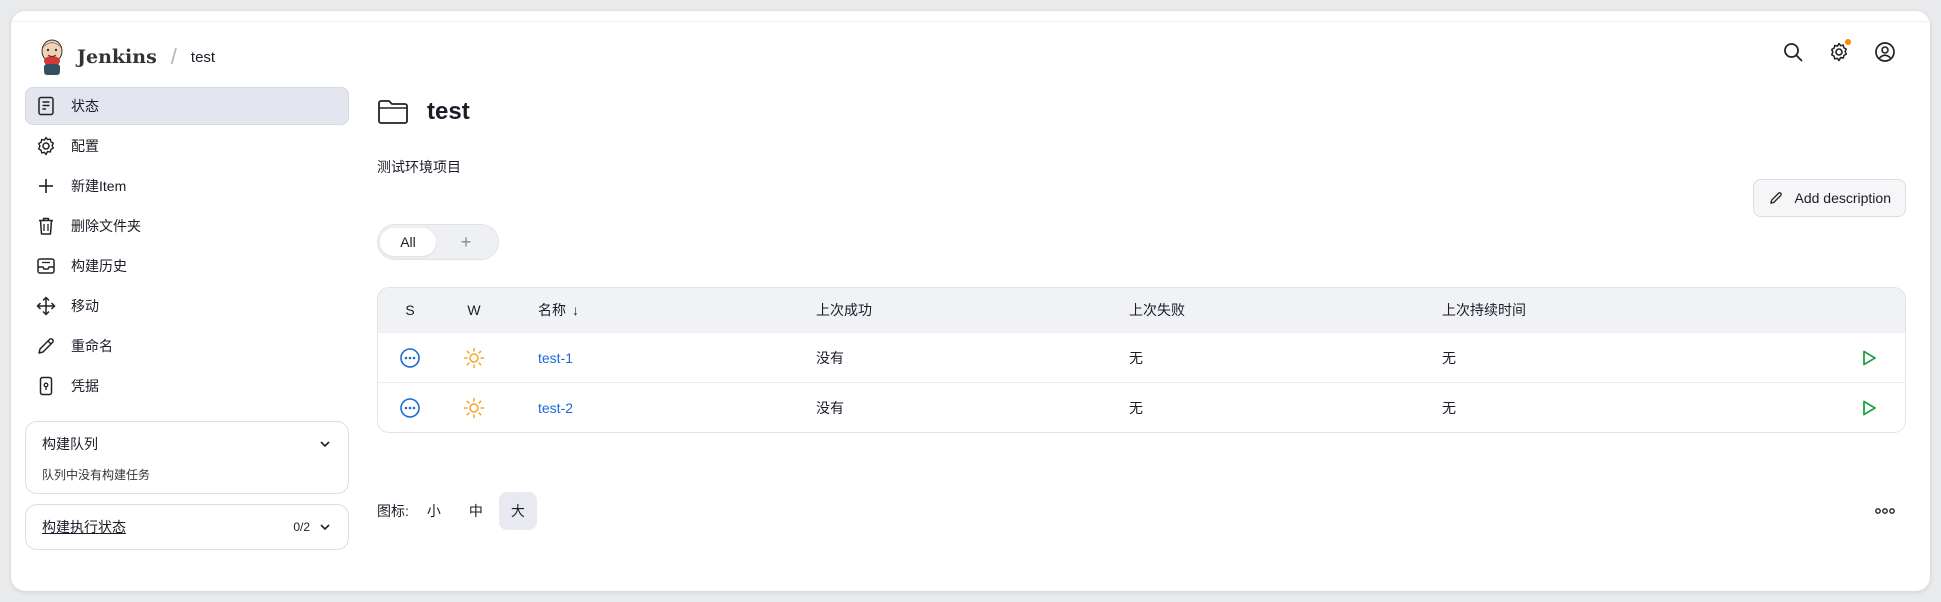  What do you see at coordinates (555, 358) in the screenshot?
I see `job-link: test-1` at bounding box center [555, 358].